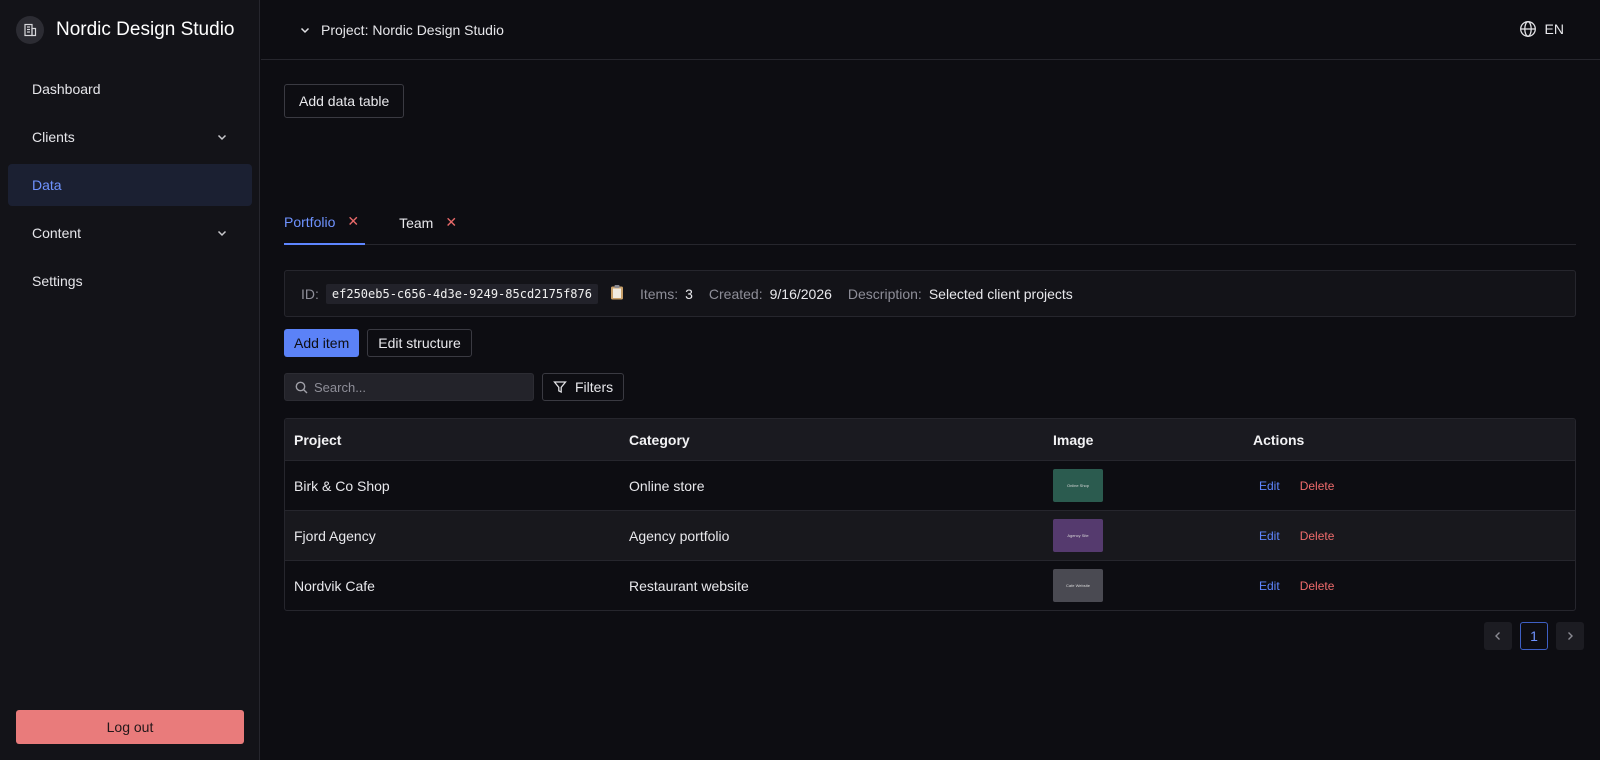  Describe the element at coordinates (30, 30) in the screenshot. I see `building-icon` at that location.